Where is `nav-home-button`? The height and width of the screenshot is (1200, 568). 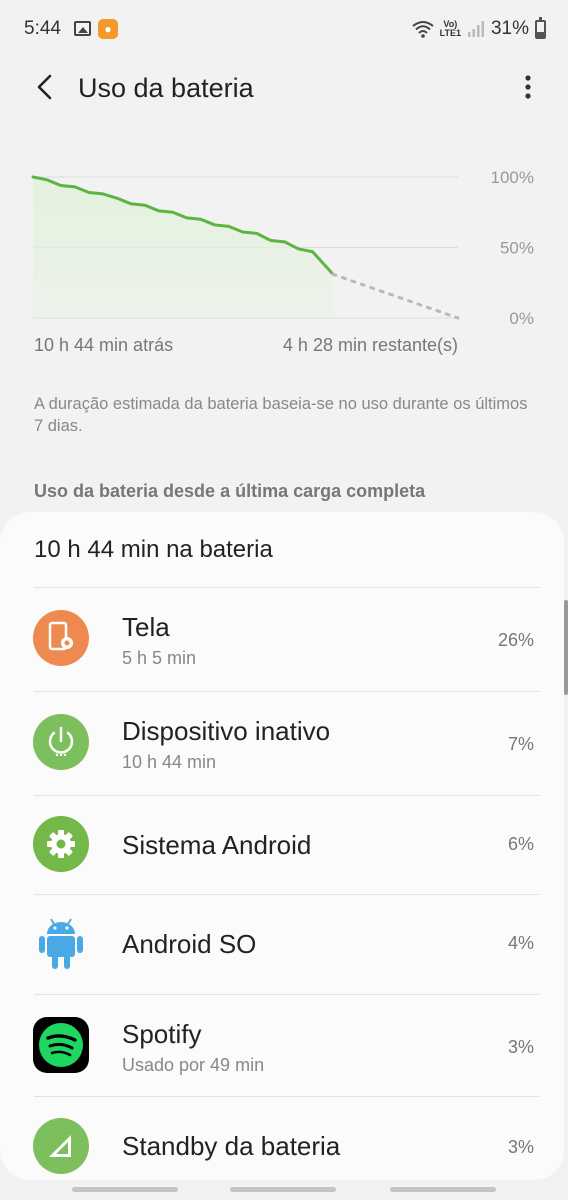
nav-home-button is located at coordinates (283, 1189).